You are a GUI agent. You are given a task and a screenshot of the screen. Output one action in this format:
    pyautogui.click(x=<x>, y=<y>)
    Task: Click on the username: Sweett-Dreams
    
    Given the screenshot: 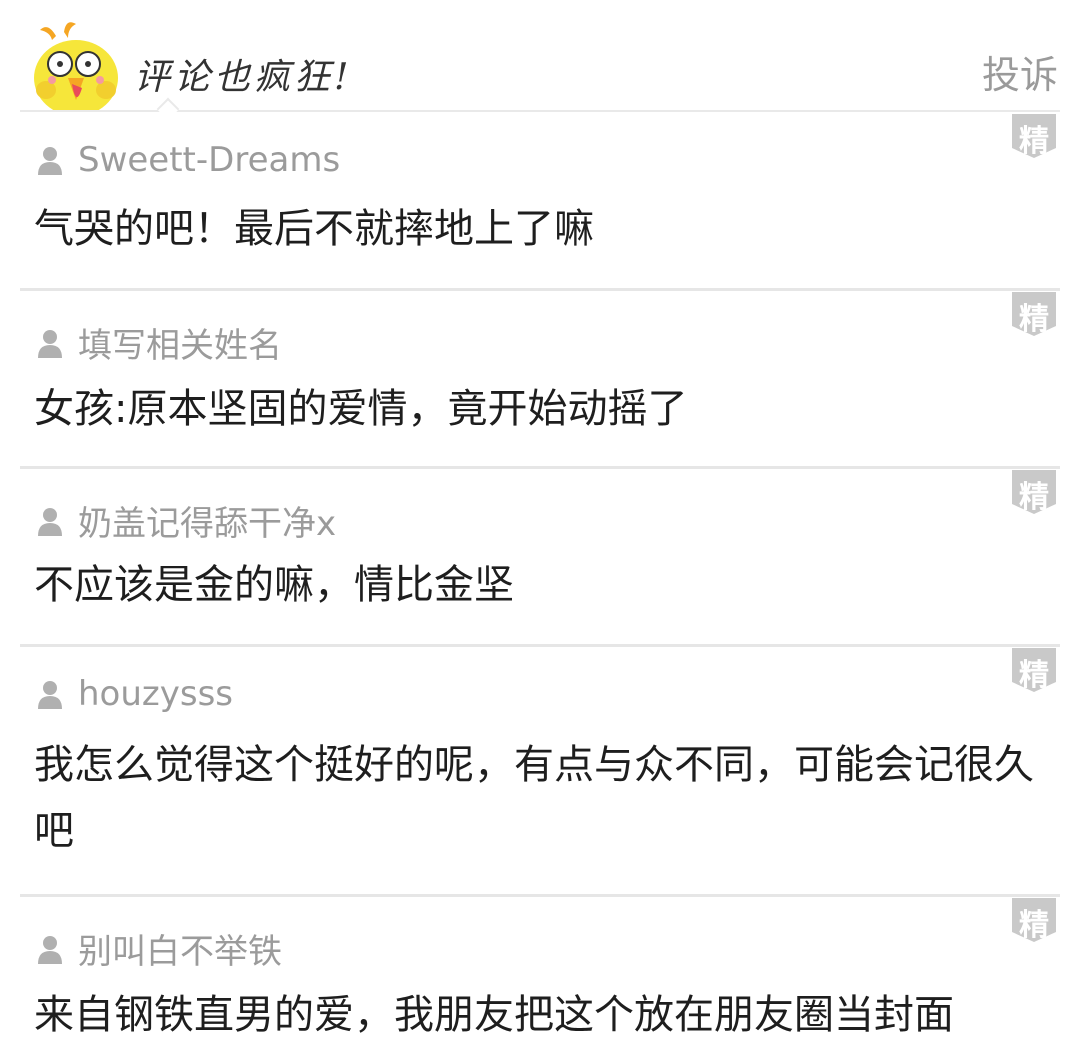 What is the action you would take?
    pyautogui.click(x=209, y=160)
    